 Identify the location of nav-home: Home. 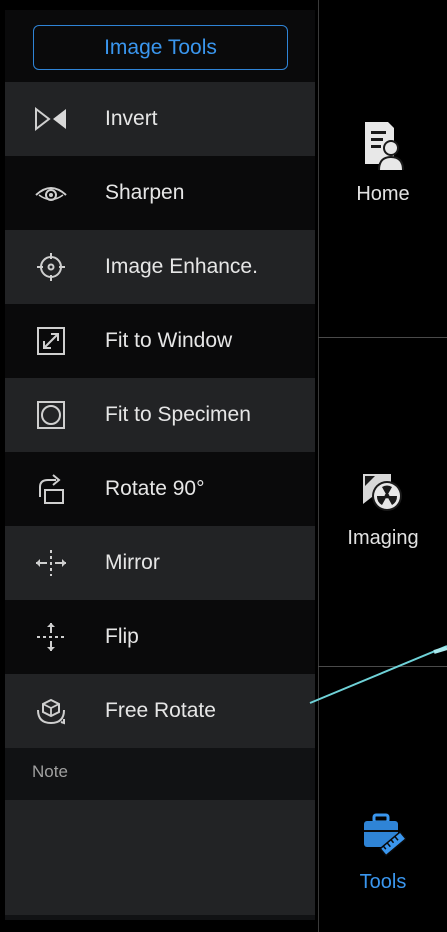
(383, 163).